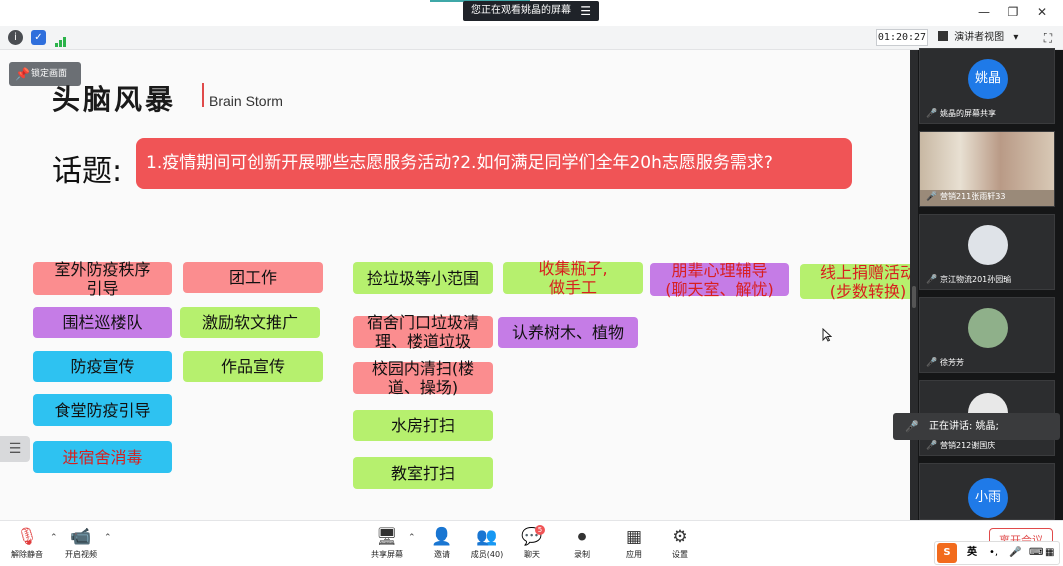  I want to click on title-divider, so click(203, 95).